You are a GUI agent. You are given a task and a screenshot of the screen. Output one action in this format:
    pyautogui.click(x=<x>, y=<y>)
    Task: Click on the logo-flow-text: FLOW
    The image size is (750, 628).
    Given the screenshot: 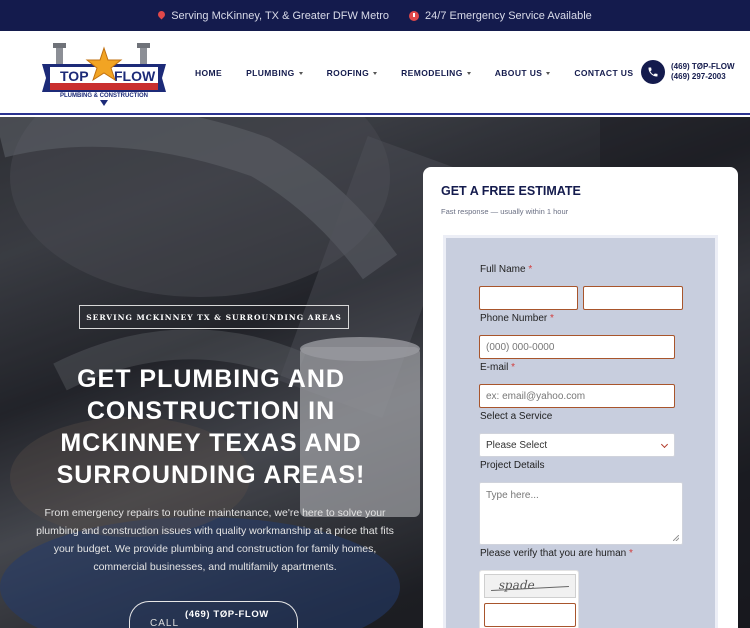 What is the action you would take?
    pyautogui.click(x=135, y=76)
    